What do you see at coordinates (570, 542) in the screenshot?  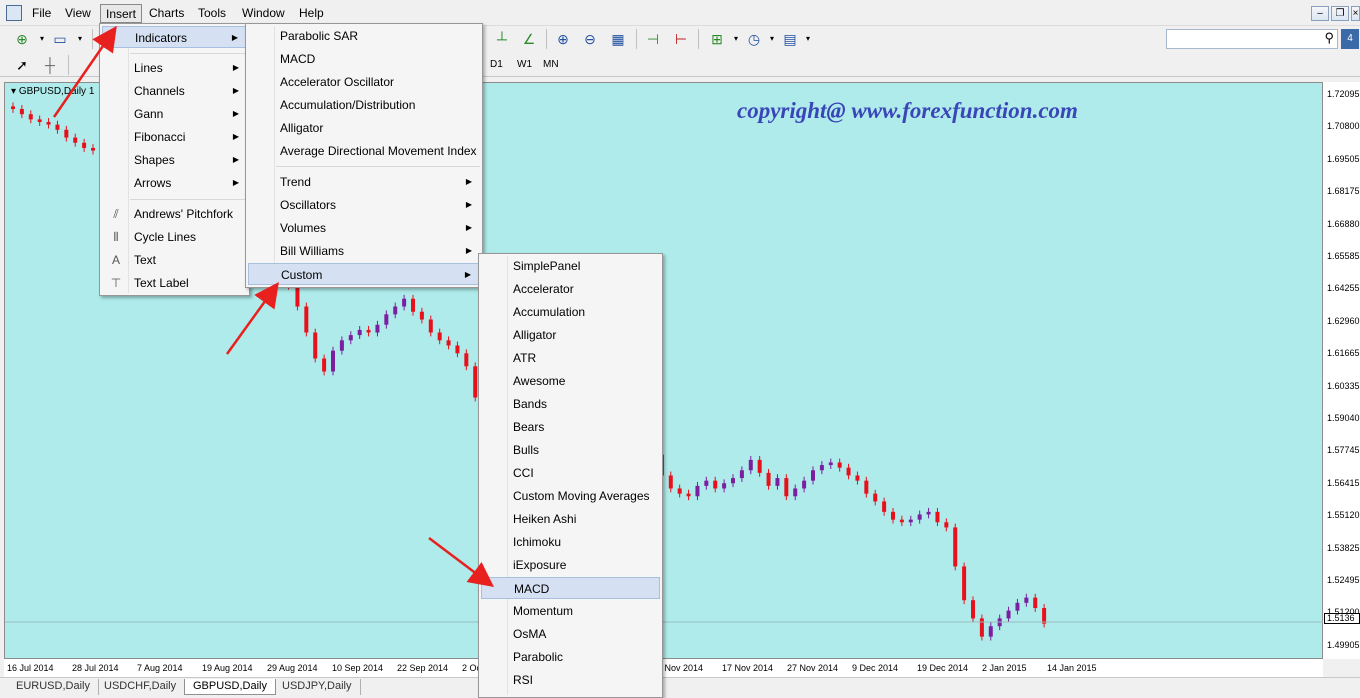 I see `menu-item-custom-ichimoku: Ichimoku` at bounding box center [570, 542].